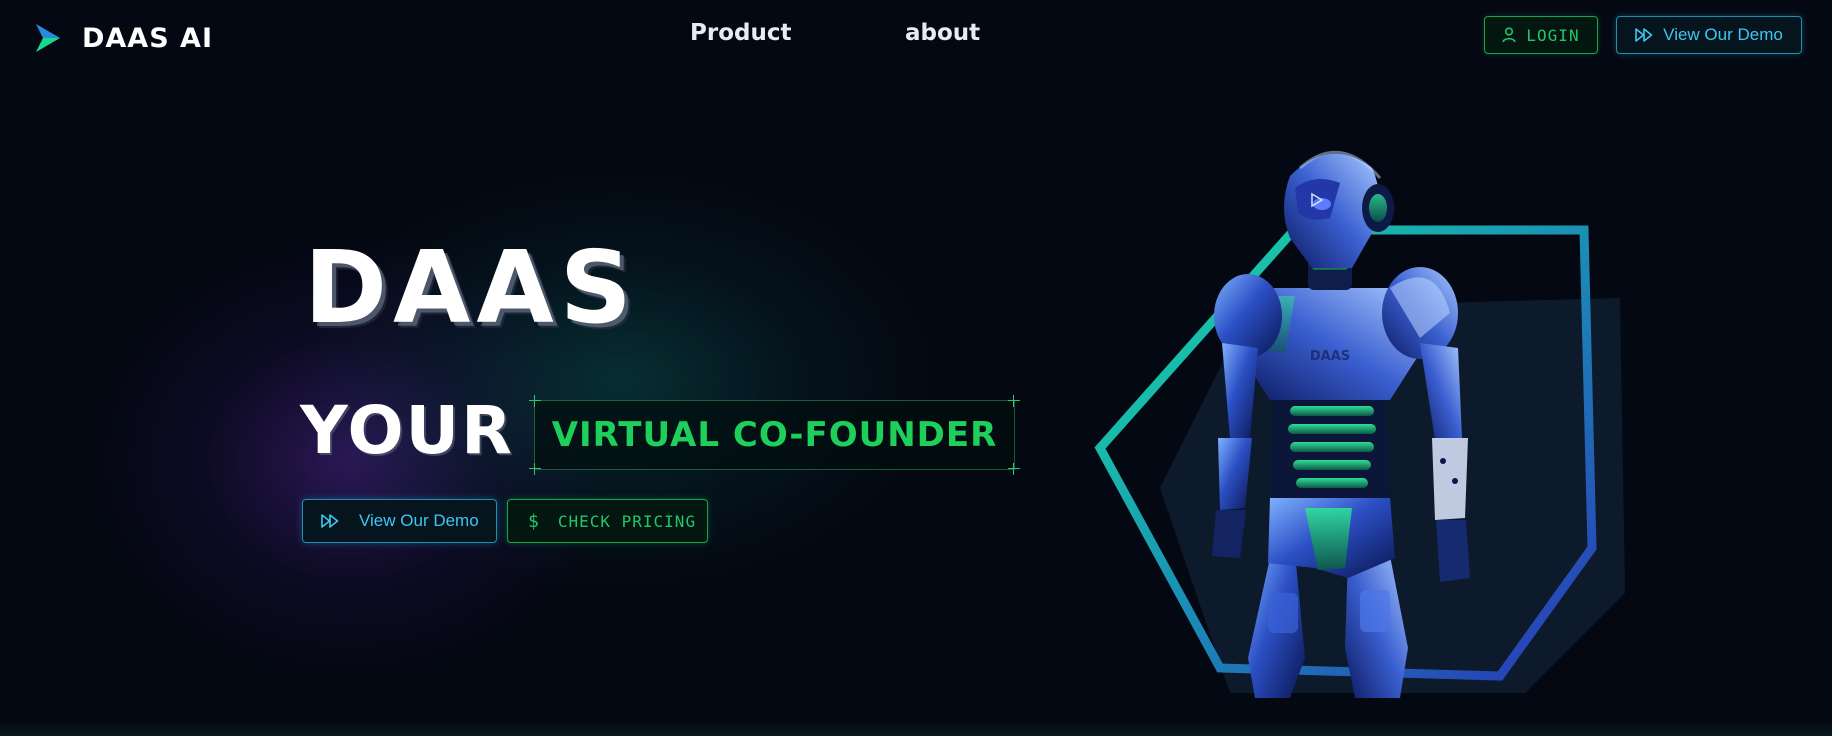 This screenshot has height=736, width=1832. Describe the element at coordinates (740, 33) in the screenshot. I see `nav-link-product: Product` at that location.